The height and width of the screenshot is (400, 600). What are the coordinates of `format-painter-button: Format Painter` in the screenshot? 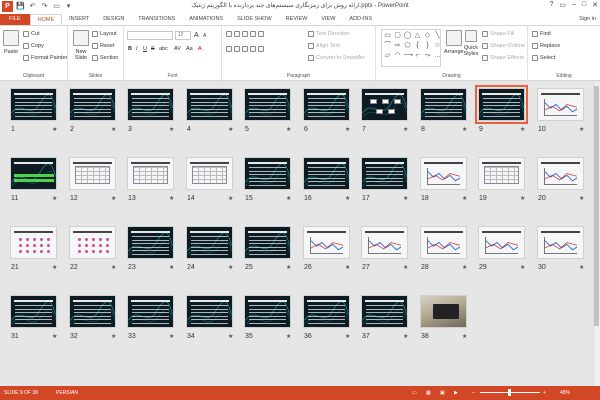 It's located at (45, 58).